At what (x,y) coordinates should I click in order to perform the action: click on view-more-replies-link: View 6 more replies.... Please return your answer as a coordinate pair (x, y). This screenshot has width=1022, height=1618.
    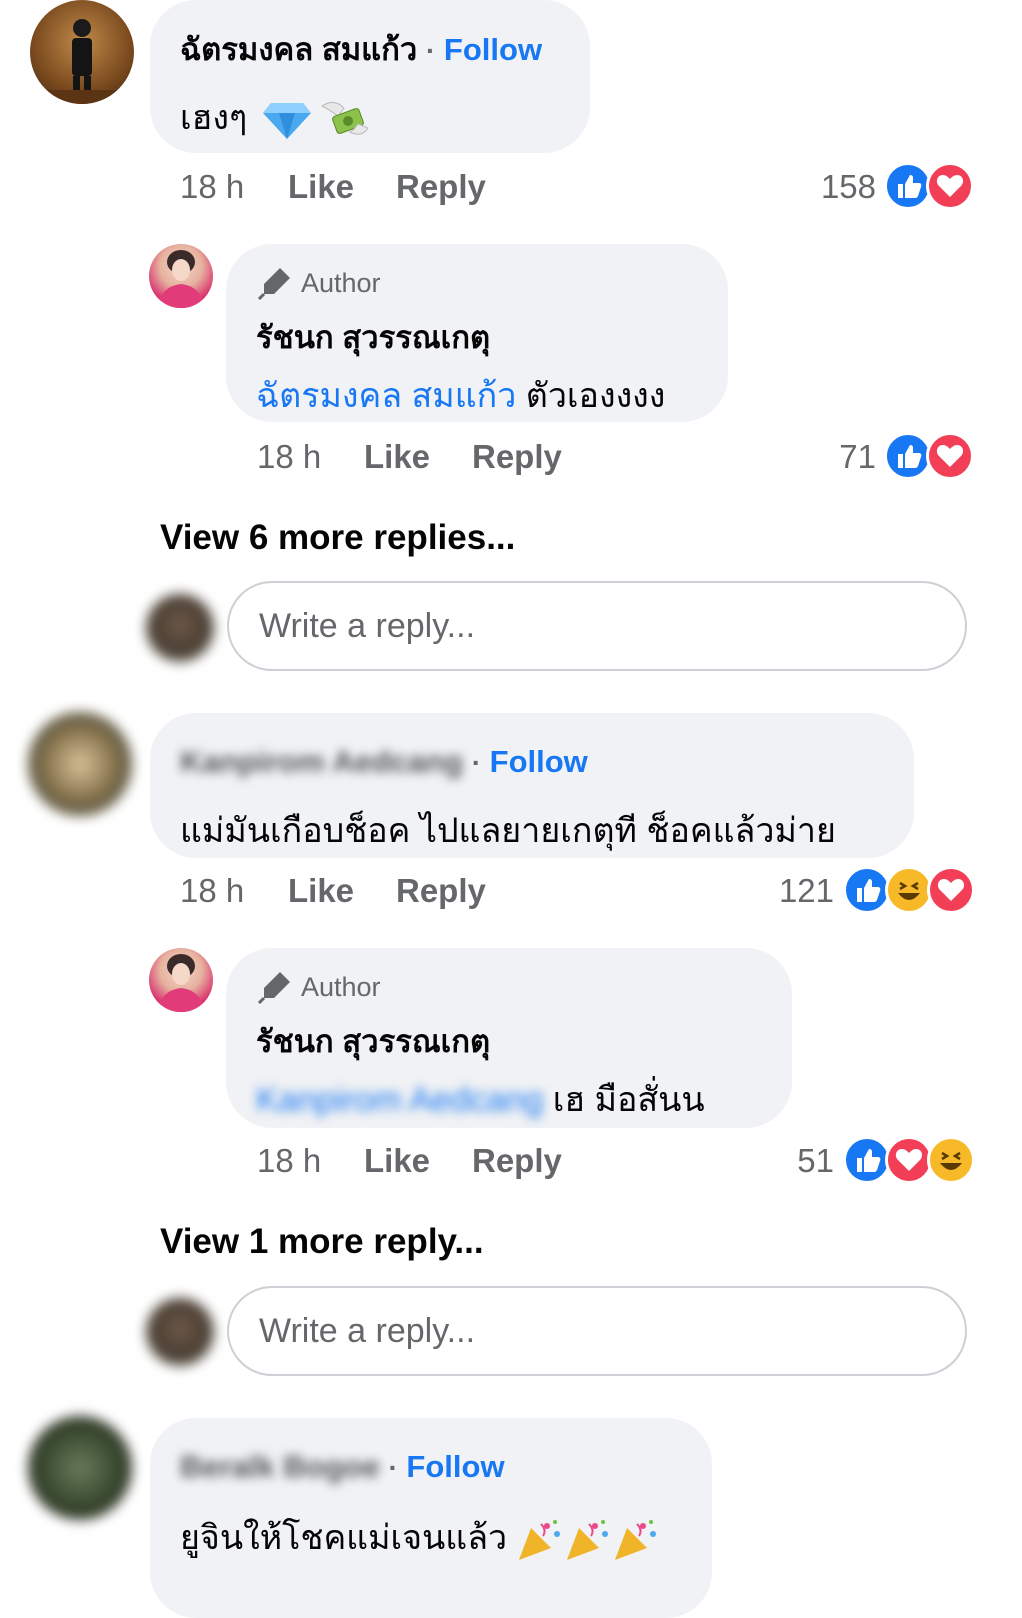
    Looking at the image, I should click on (337, 538).